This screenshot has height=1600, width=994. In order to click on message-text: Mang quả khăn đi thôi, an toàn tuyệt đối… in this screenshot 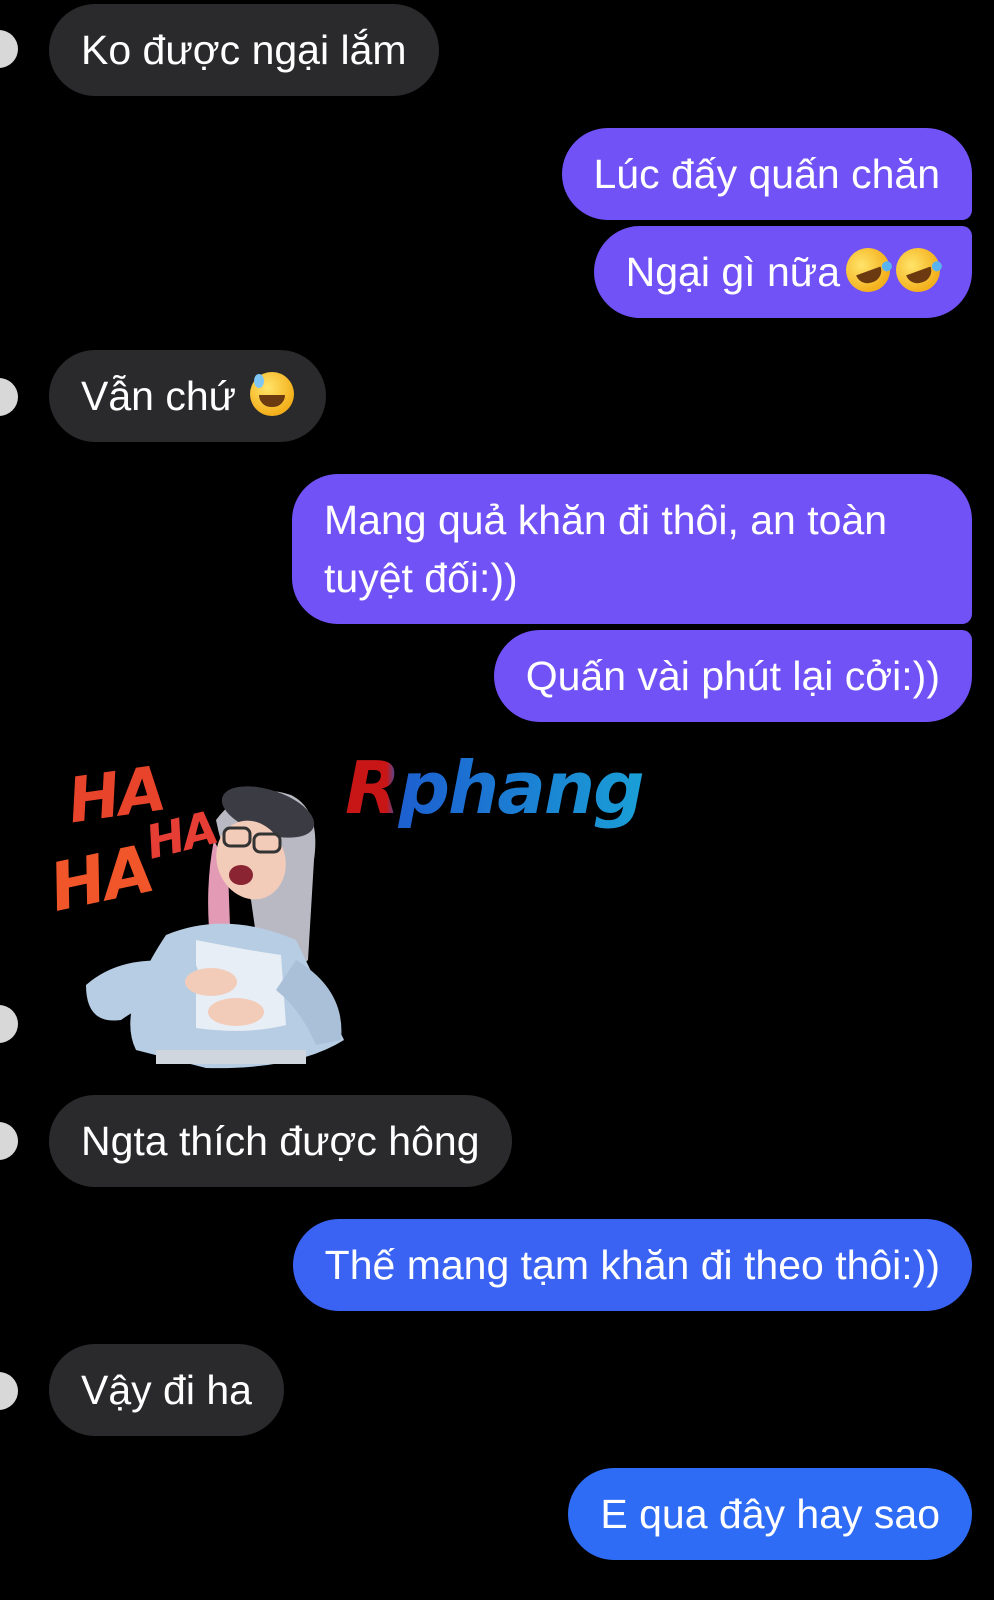, I will do `click(606, 549)`.